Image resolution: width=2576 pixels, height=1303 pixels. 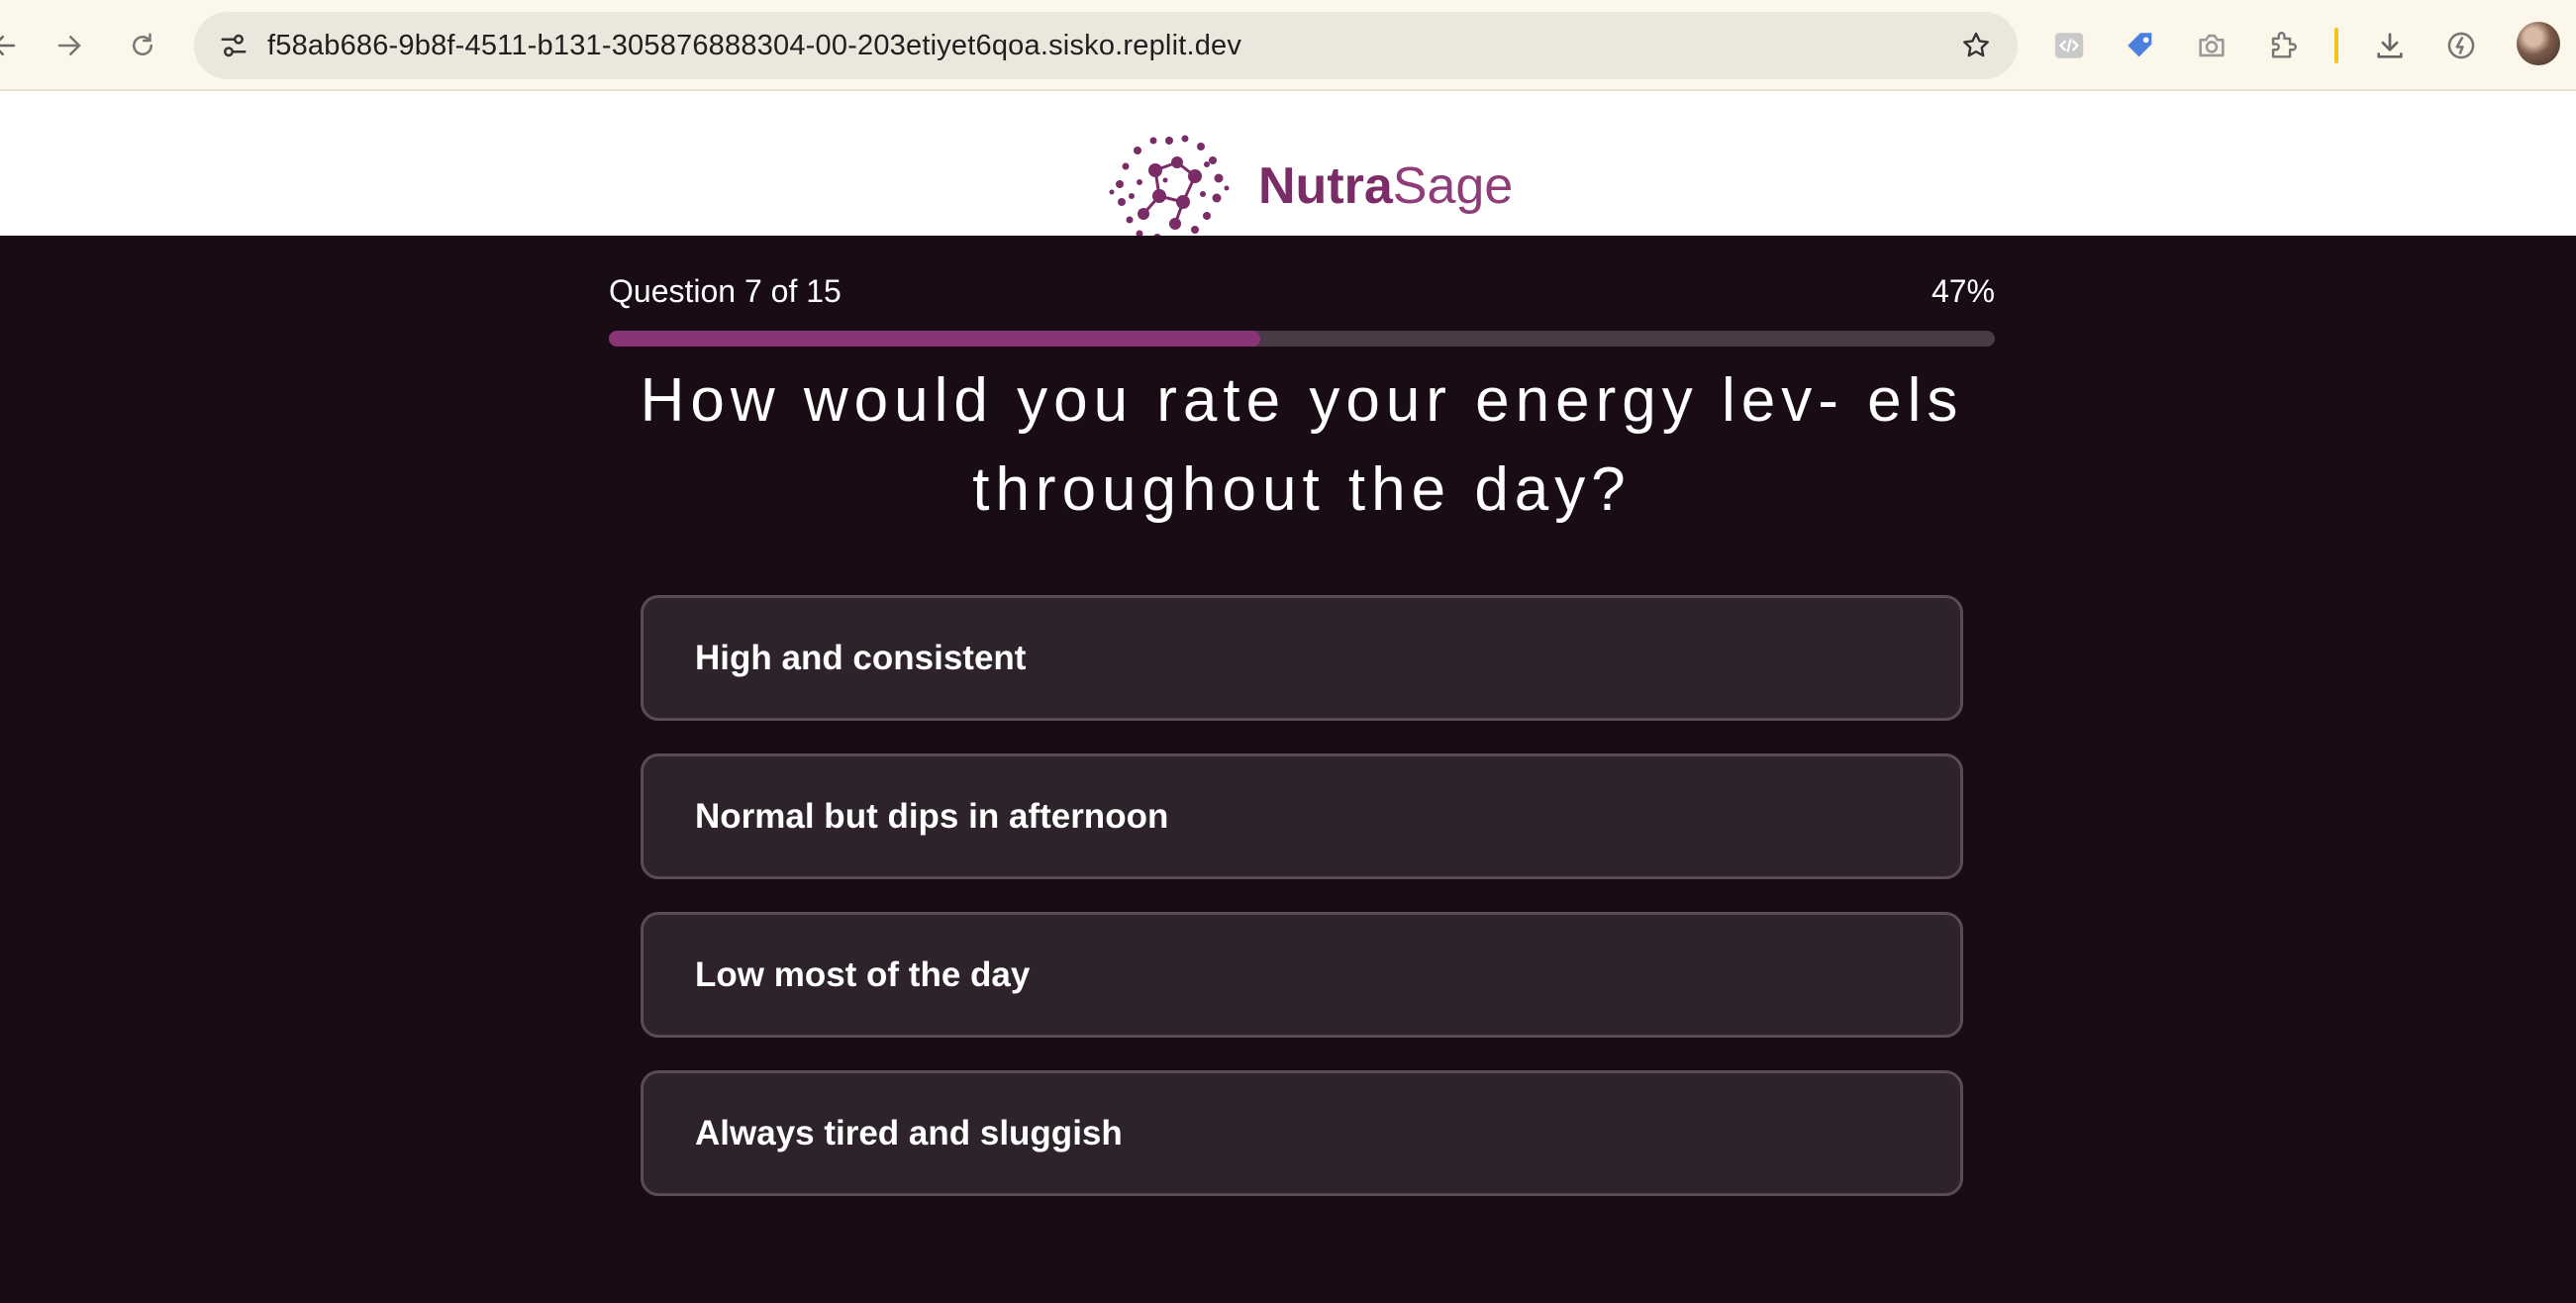 I want to click on site-settings-icon, so click(x=234, y=45).